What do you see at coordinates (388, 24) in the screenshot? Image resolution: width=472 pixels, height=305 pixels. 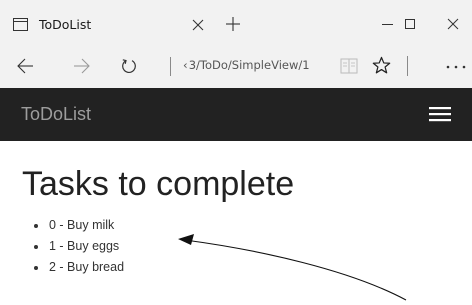 I see `minimize-icon` at bounding box center [388, 24].